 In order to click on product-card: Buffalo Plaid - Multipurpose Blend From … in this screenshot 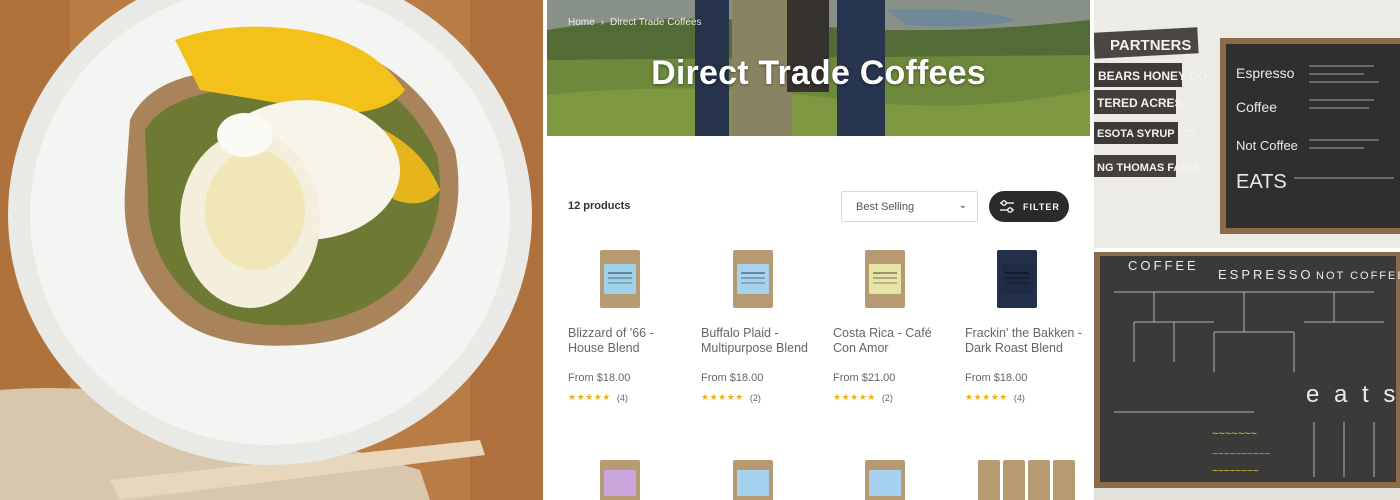, I will do `click(761, 324)`.